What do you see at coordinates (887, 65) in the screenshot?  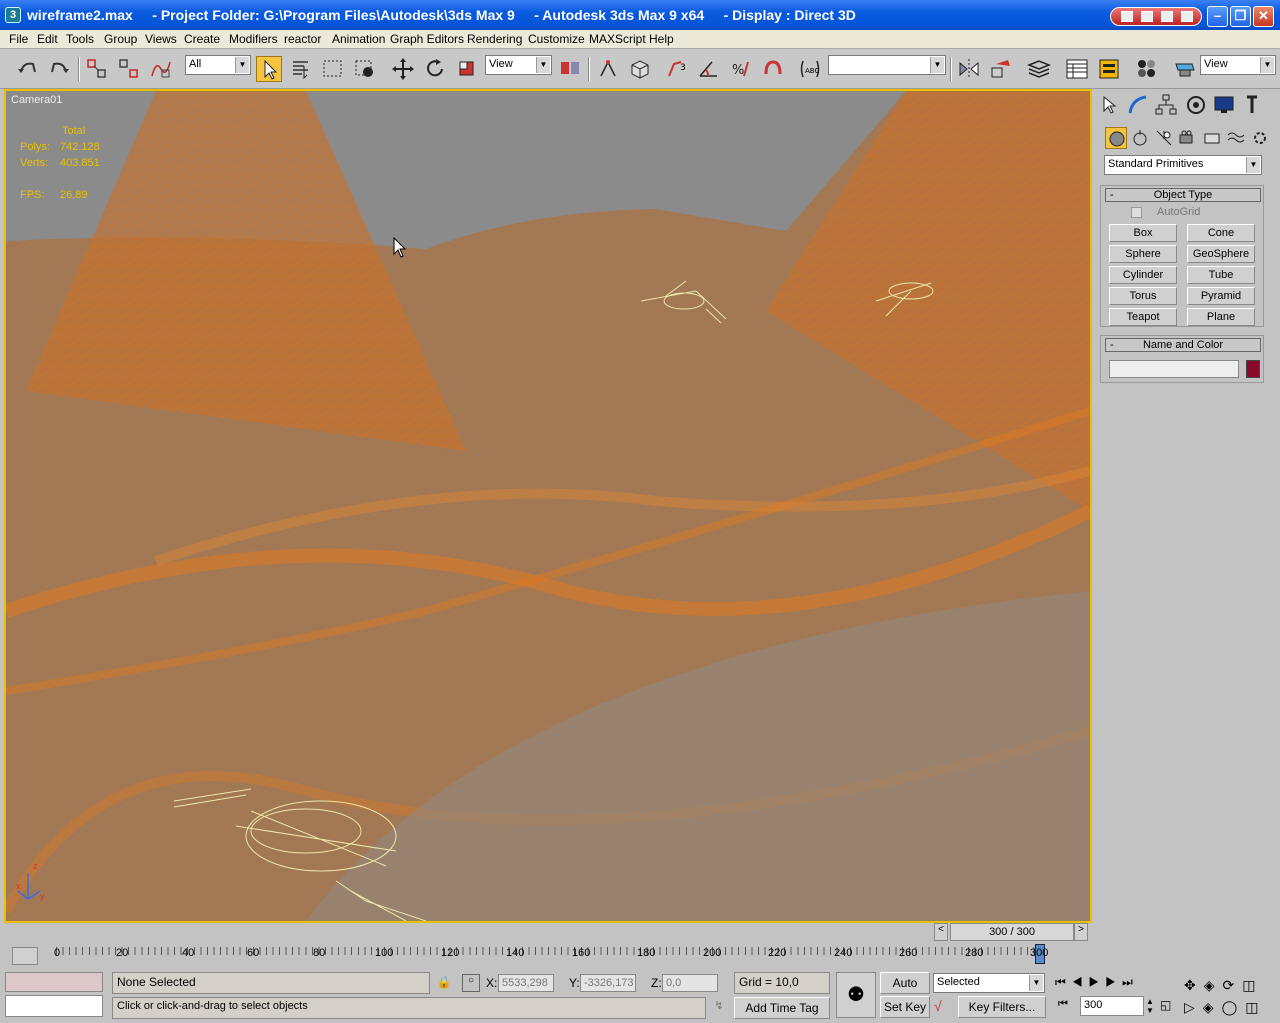 I see `named-selection-dropdown: ▼` at bounding box center [887, 65].